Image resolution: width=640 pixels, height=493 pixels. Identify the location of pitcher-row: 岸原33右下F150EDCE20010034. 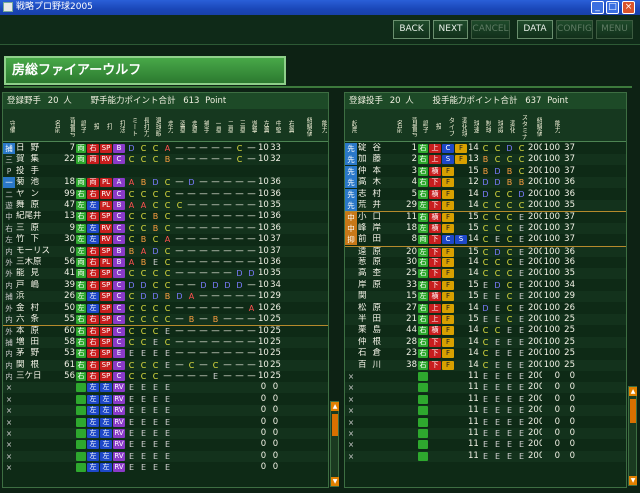
(485, 285).